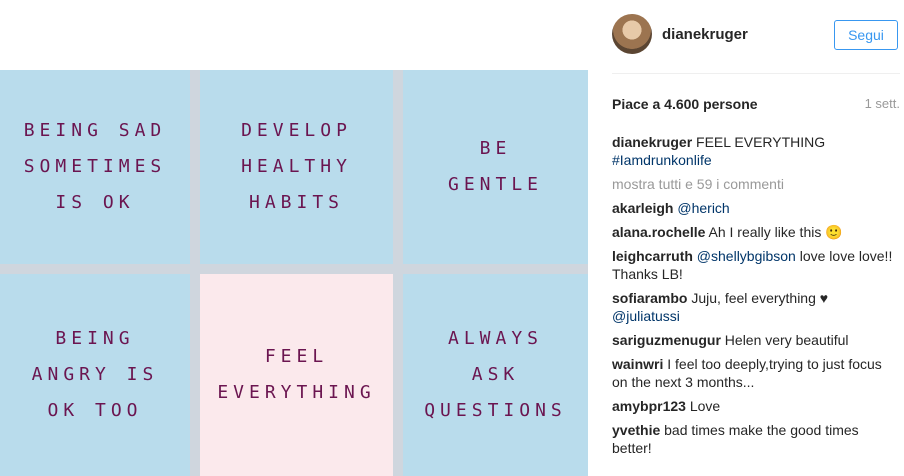 The image size is (904, 476). What do you see at coordinates (746, 256) in the screenshot?
I see `mention-link: @shellybgibson` at bounding box center [746, 256].